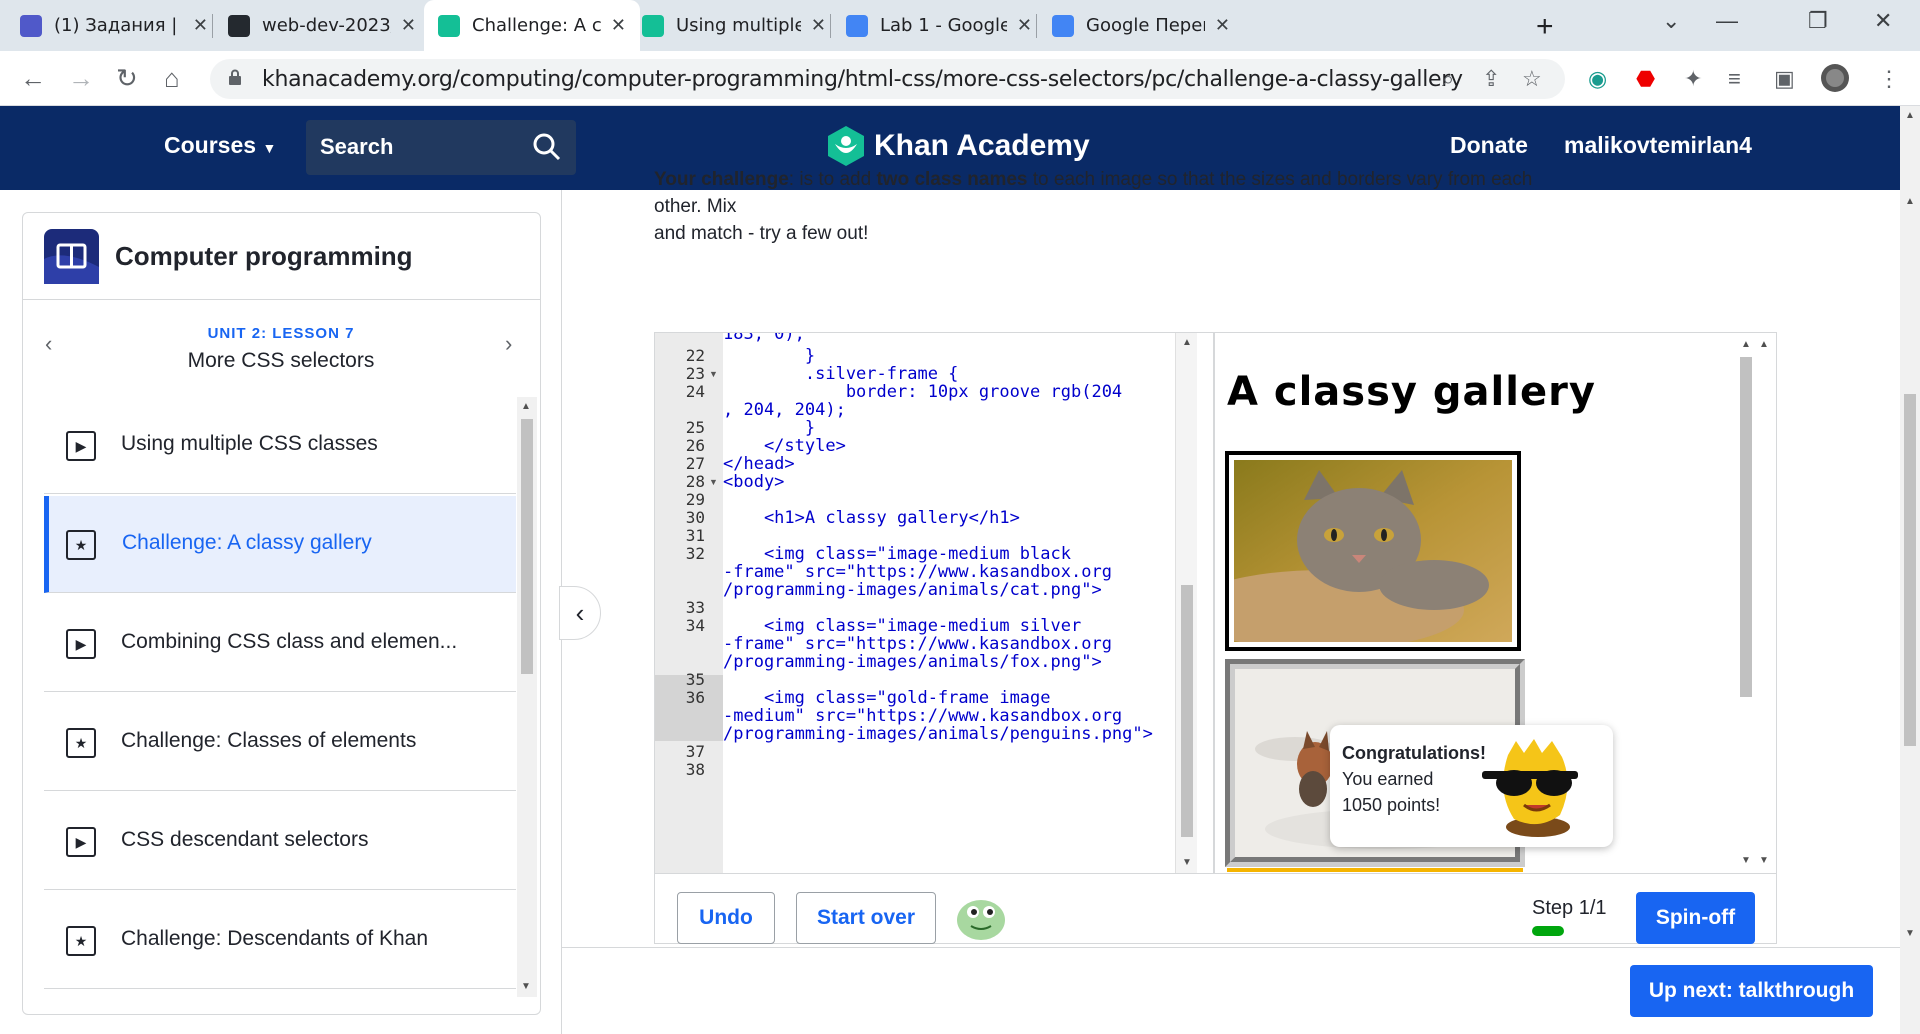  What do you see at coordinates (866, 918) in the screenshot?
I see `start-over-button: Start over` at bounding box center [866, 918].